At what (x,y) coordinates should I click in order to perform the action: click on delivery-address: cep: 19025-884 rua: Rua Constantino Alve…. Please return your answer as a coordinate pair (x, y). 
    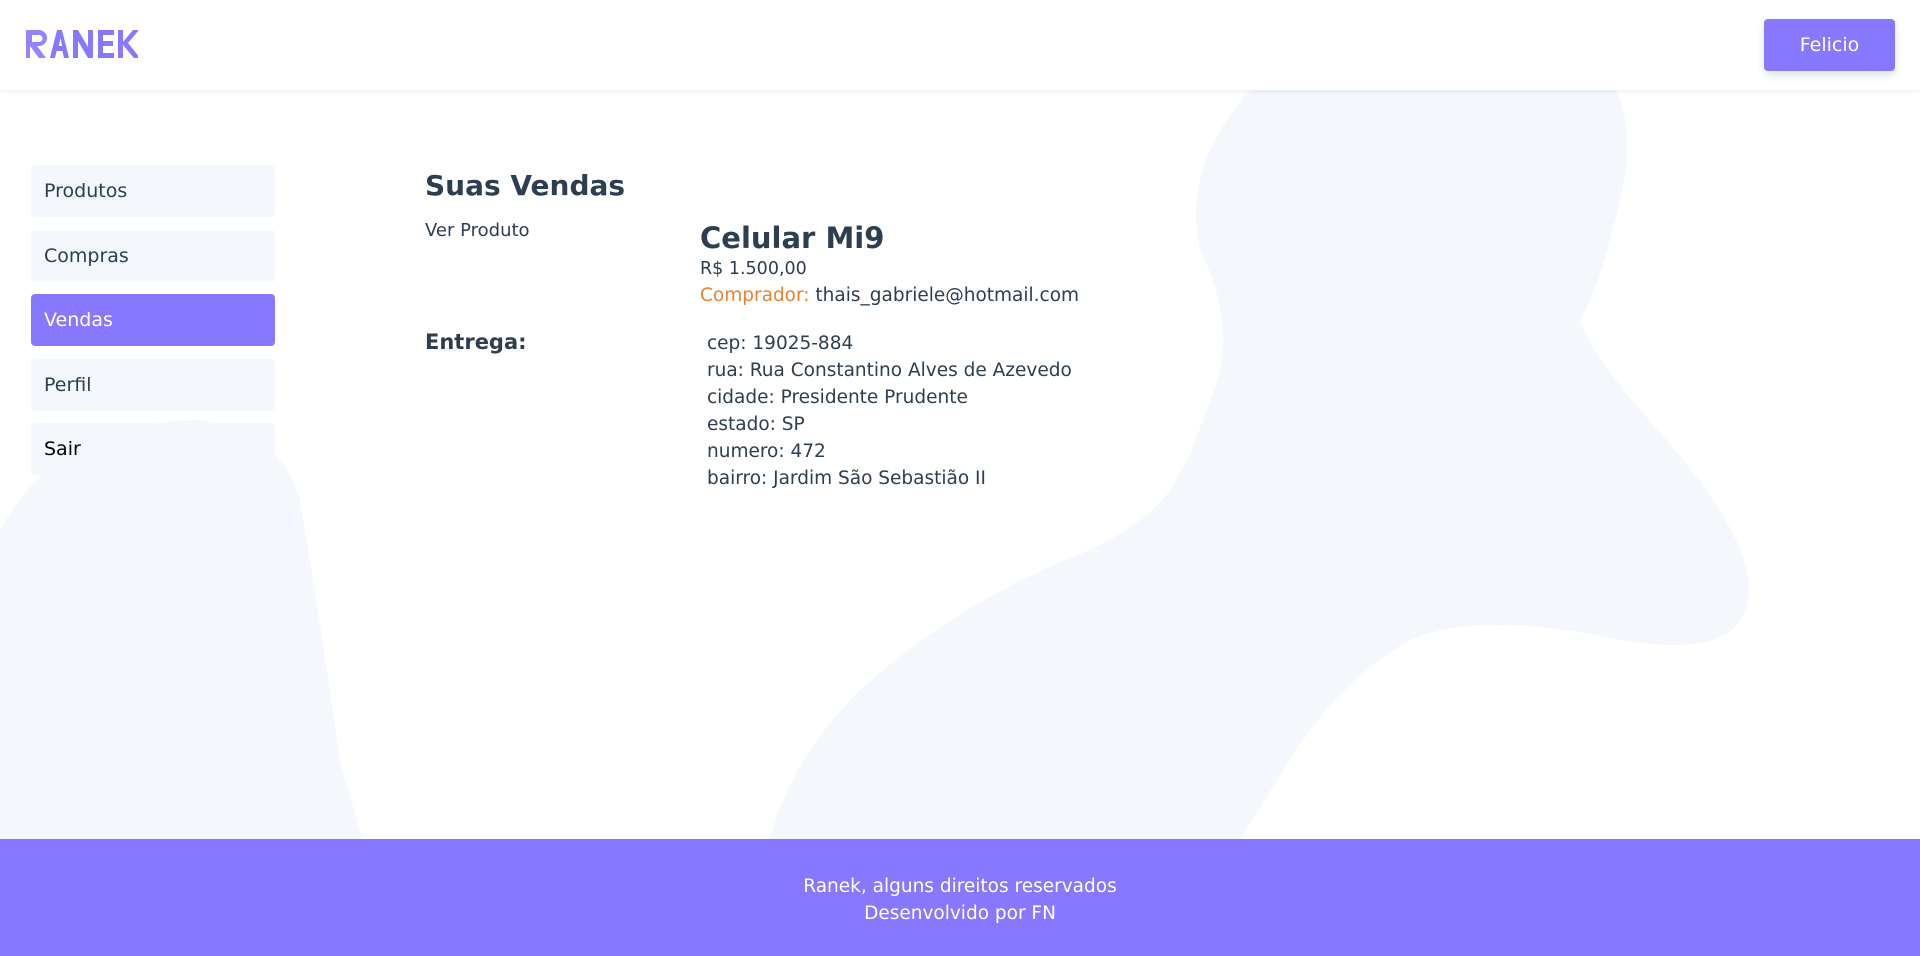
    Looking at the image, I should click on (889, 411).